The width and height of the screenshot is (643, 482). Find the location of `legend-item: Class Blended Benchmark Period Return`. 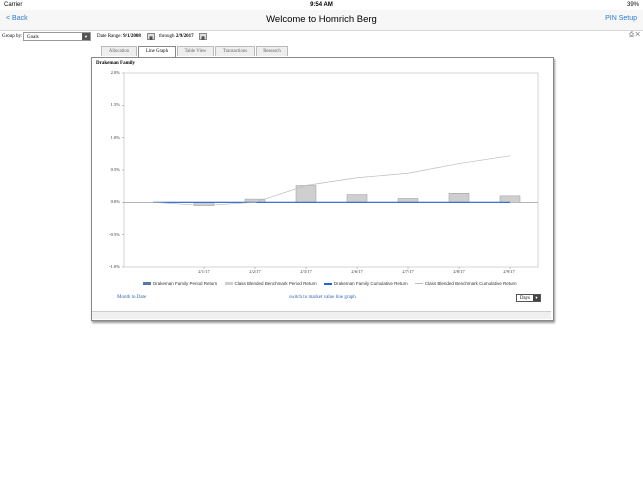

legend-item: Class Blended Benchmark Period Return is located at coordinates (270, 283).